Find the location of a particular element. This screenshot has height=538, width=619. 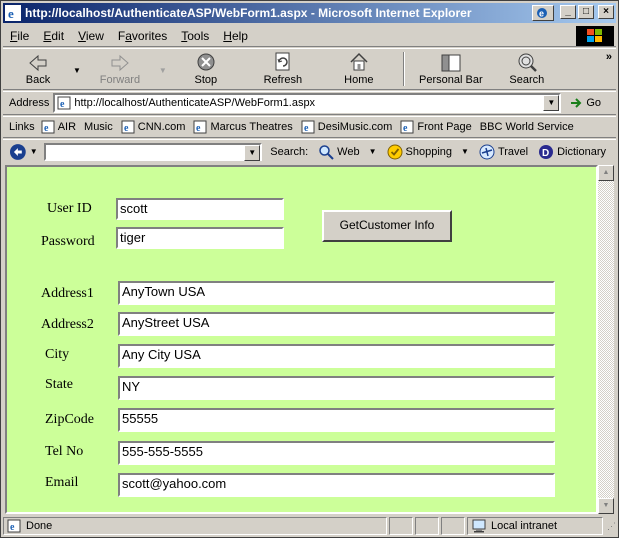

search-shopping-label: Shopping is located at coordinates (429, 151).